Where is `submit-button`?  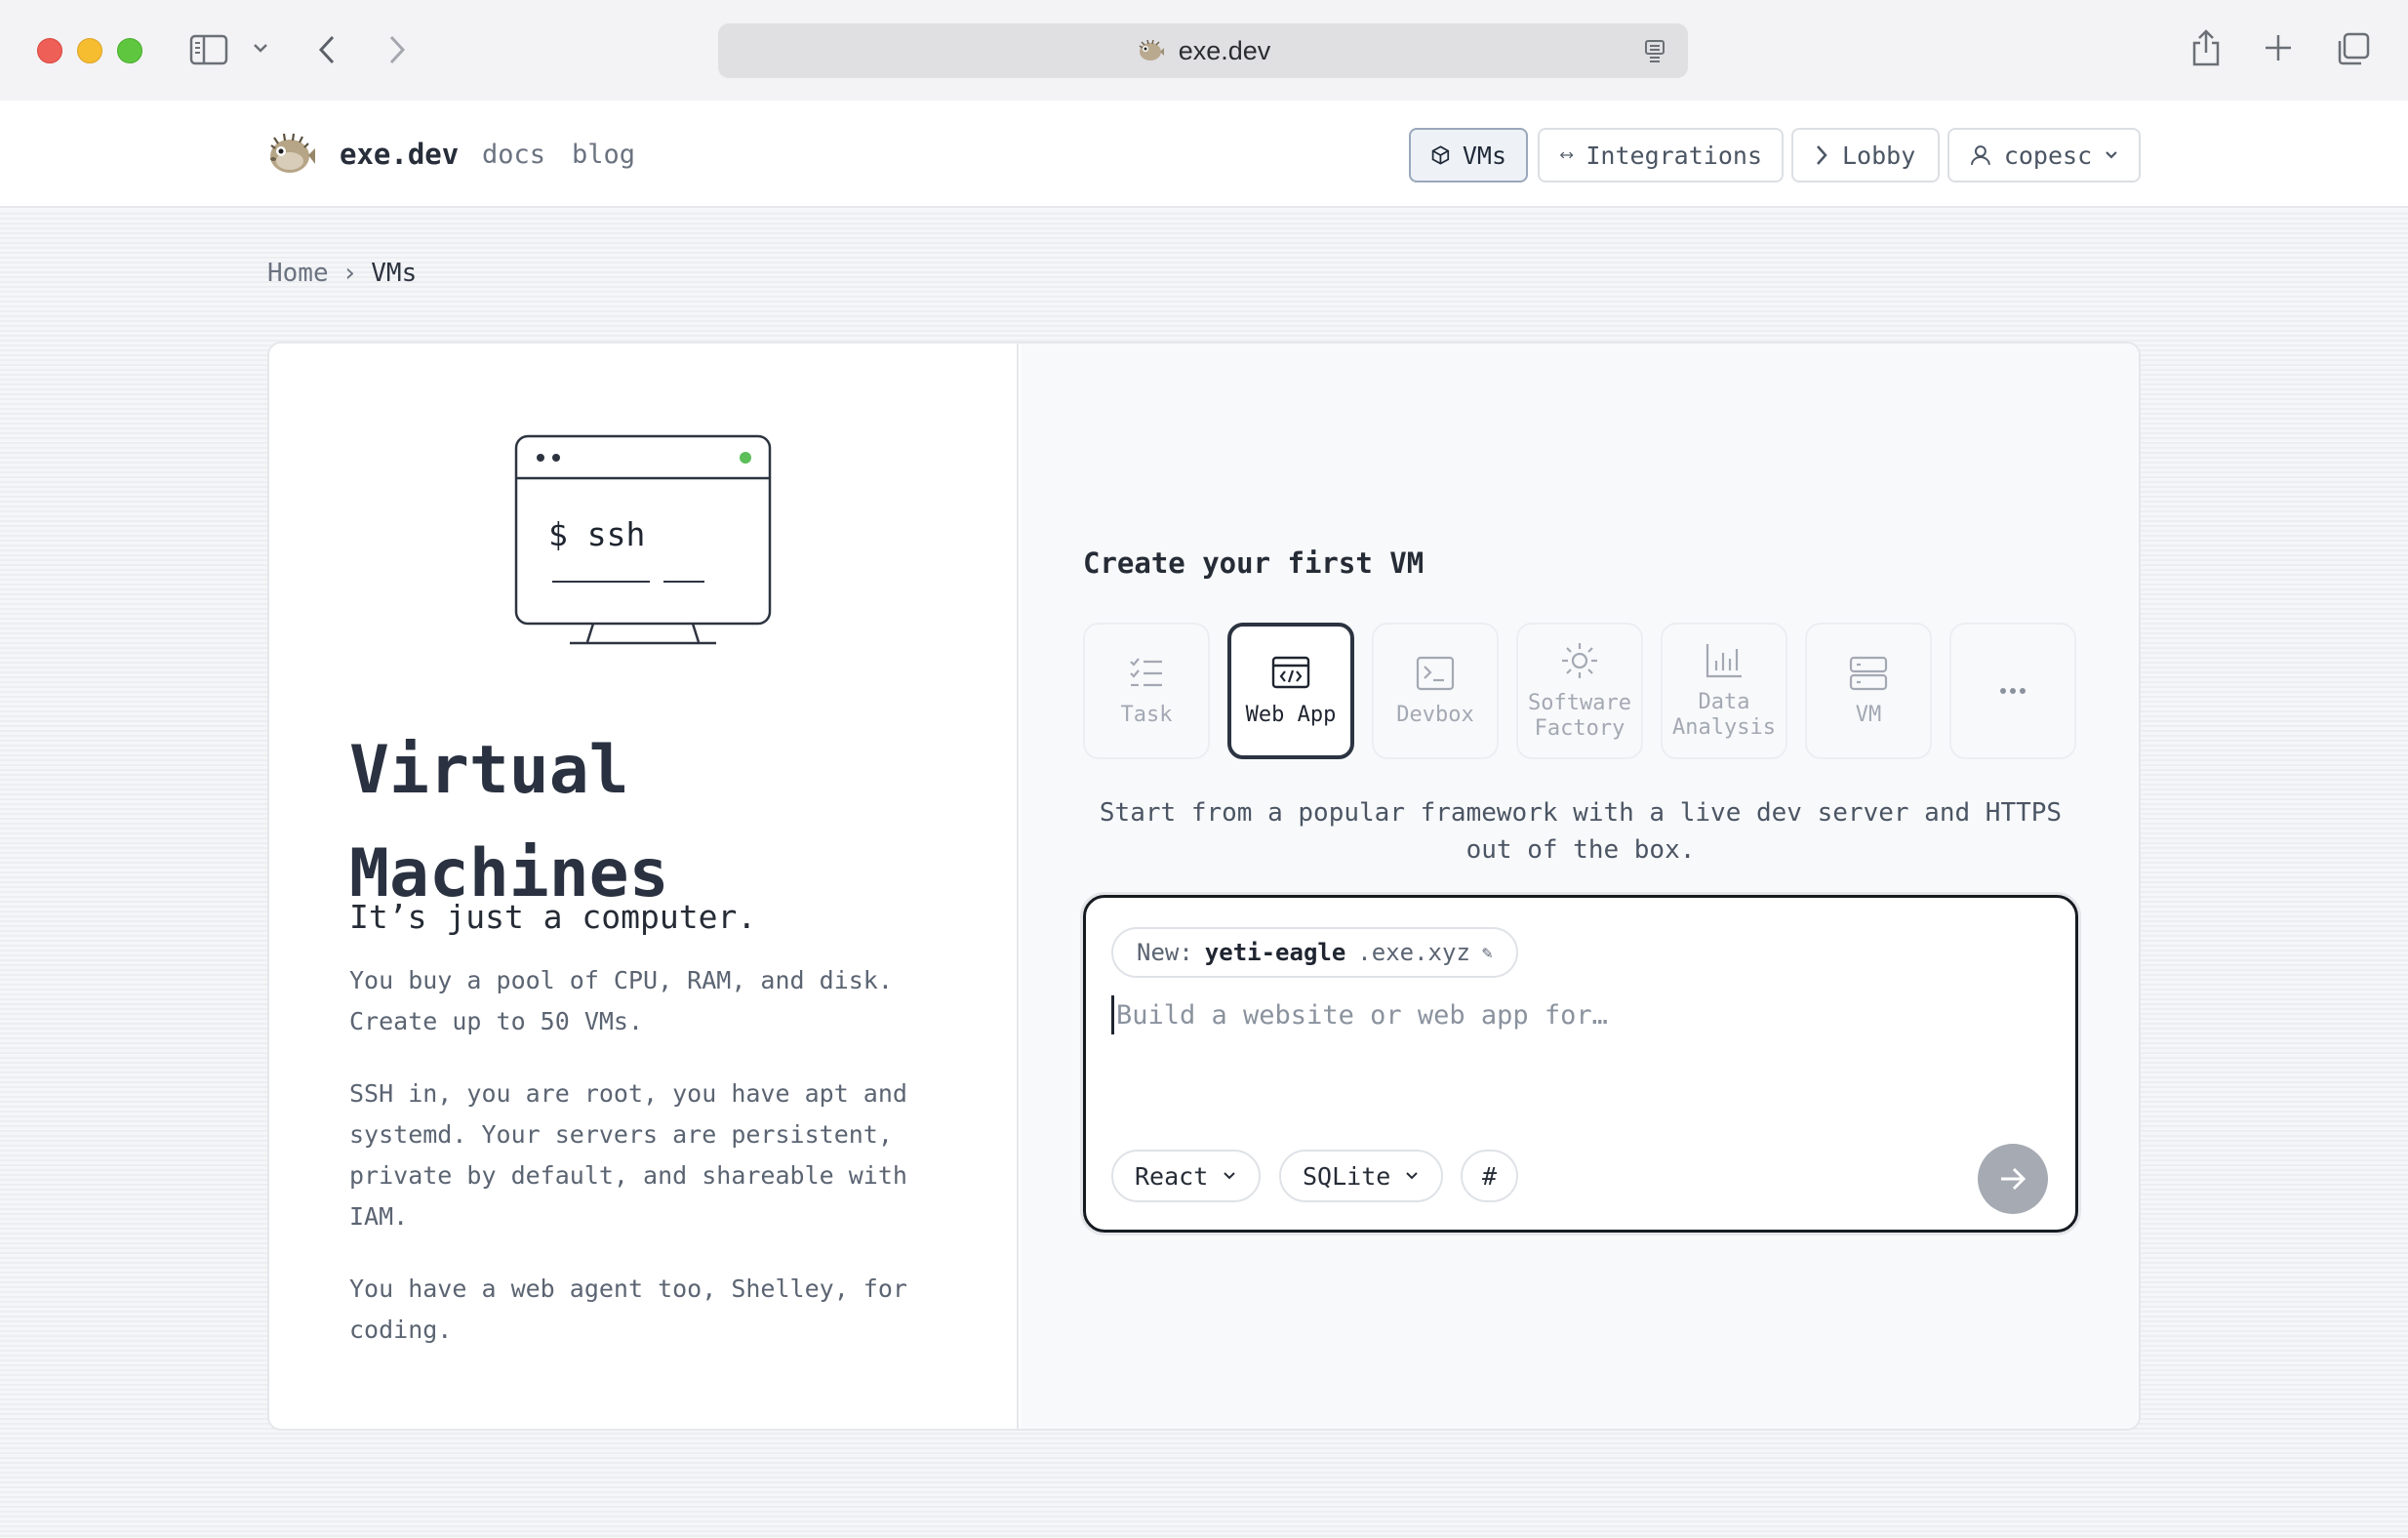
submit-button is located at coordinates (2013, 1179).